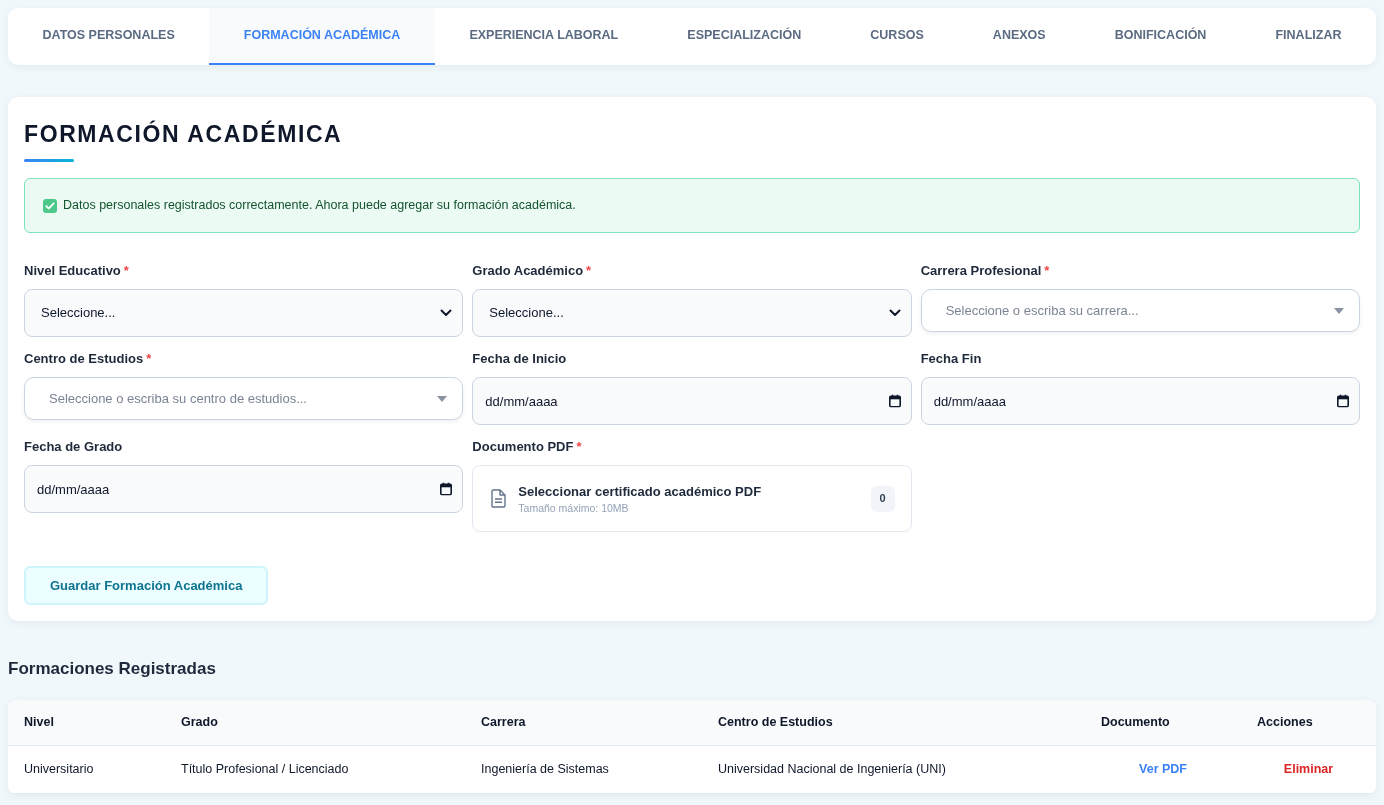  Describe the element at coordinates (109, 36) in the screenshot. I see `step-tab: DATOS PERSONALES` at that location.